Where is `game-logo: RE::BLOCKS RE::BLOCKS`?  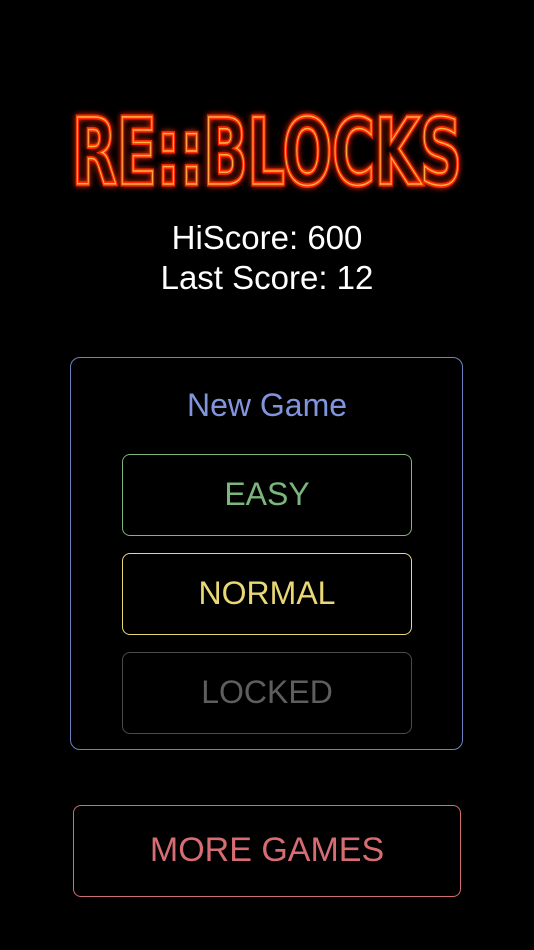 game-logo: RE::BLOCKS RE::BLOCKS is located at coordinates (267, 150).